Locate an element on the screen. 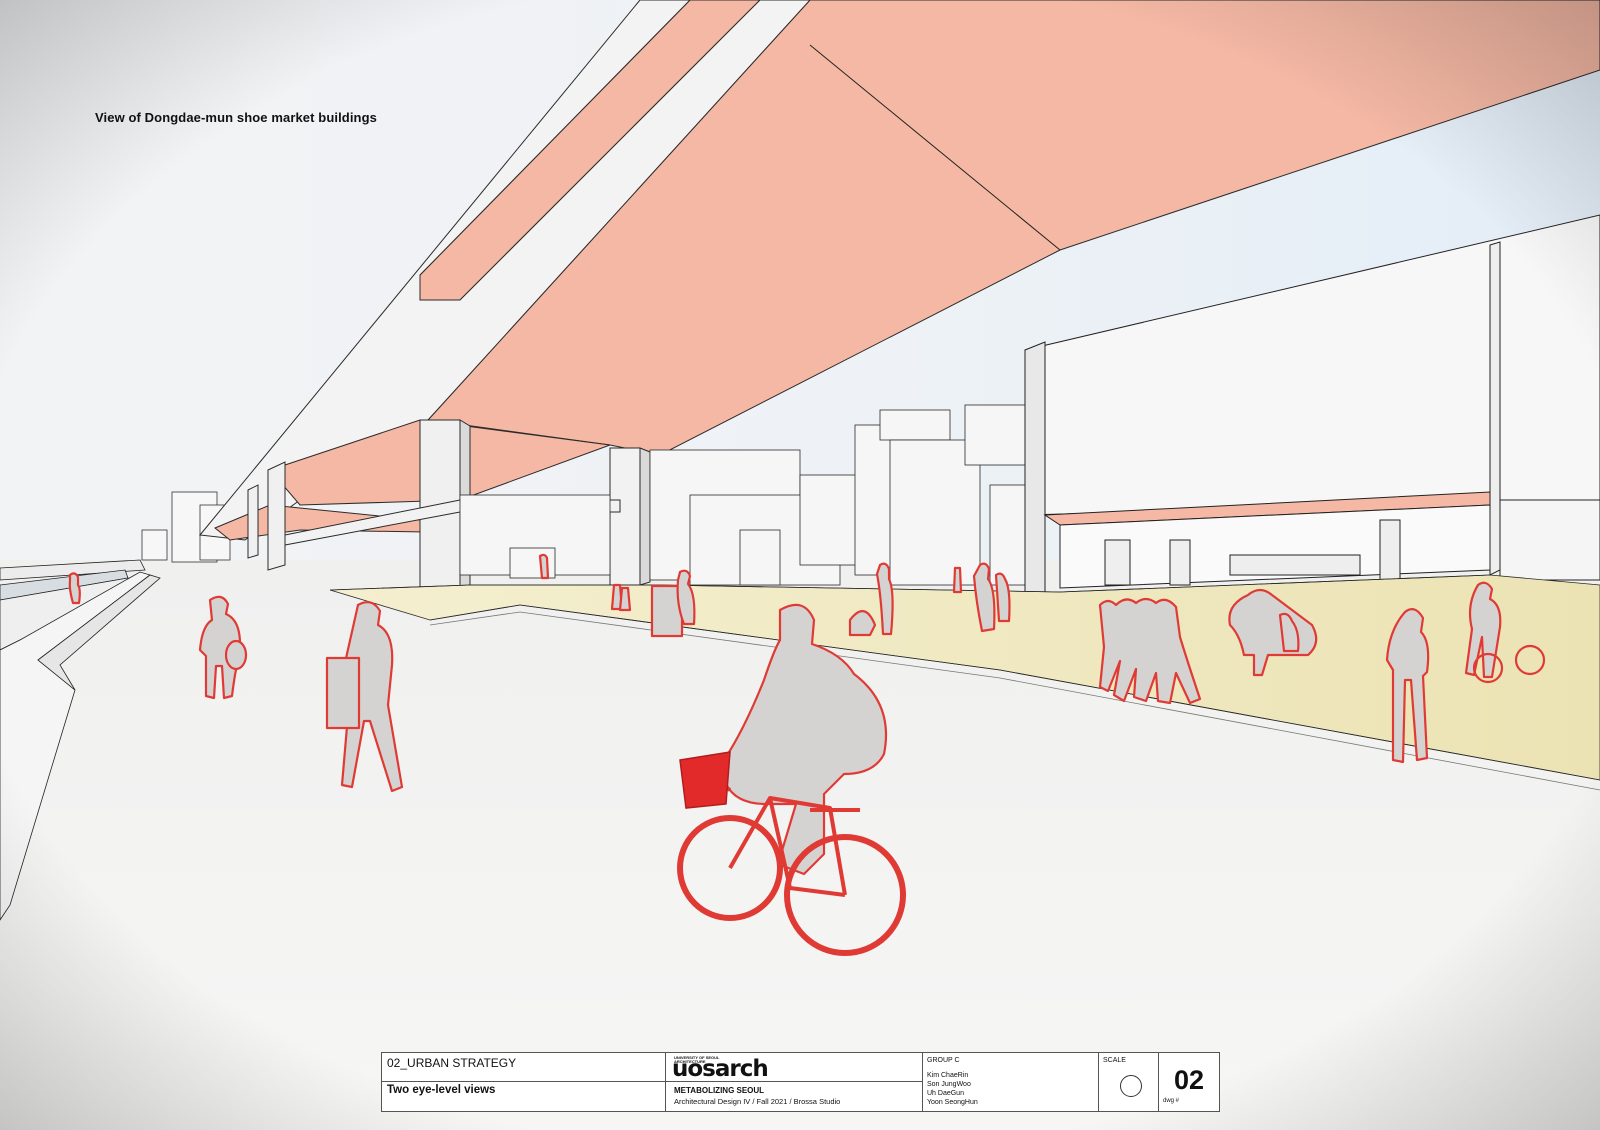  scale-circle-icon is located at coordinates (1131, 1086).